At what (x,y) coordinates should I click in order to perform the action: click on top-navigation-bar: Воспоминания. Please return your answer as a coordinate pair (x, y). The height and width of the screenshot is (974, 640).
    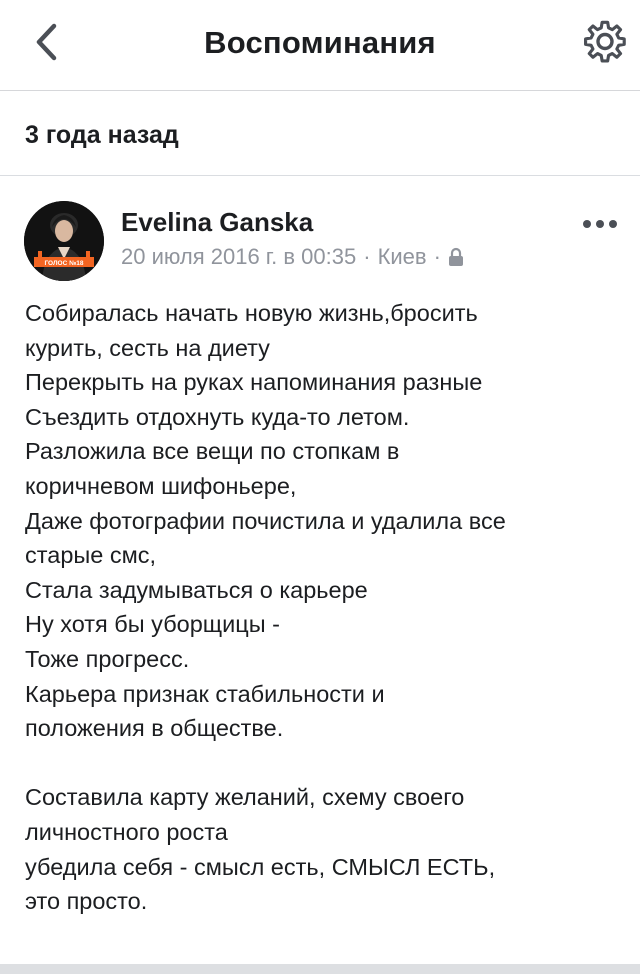
    Looking at the image, I should click on (320, 45).